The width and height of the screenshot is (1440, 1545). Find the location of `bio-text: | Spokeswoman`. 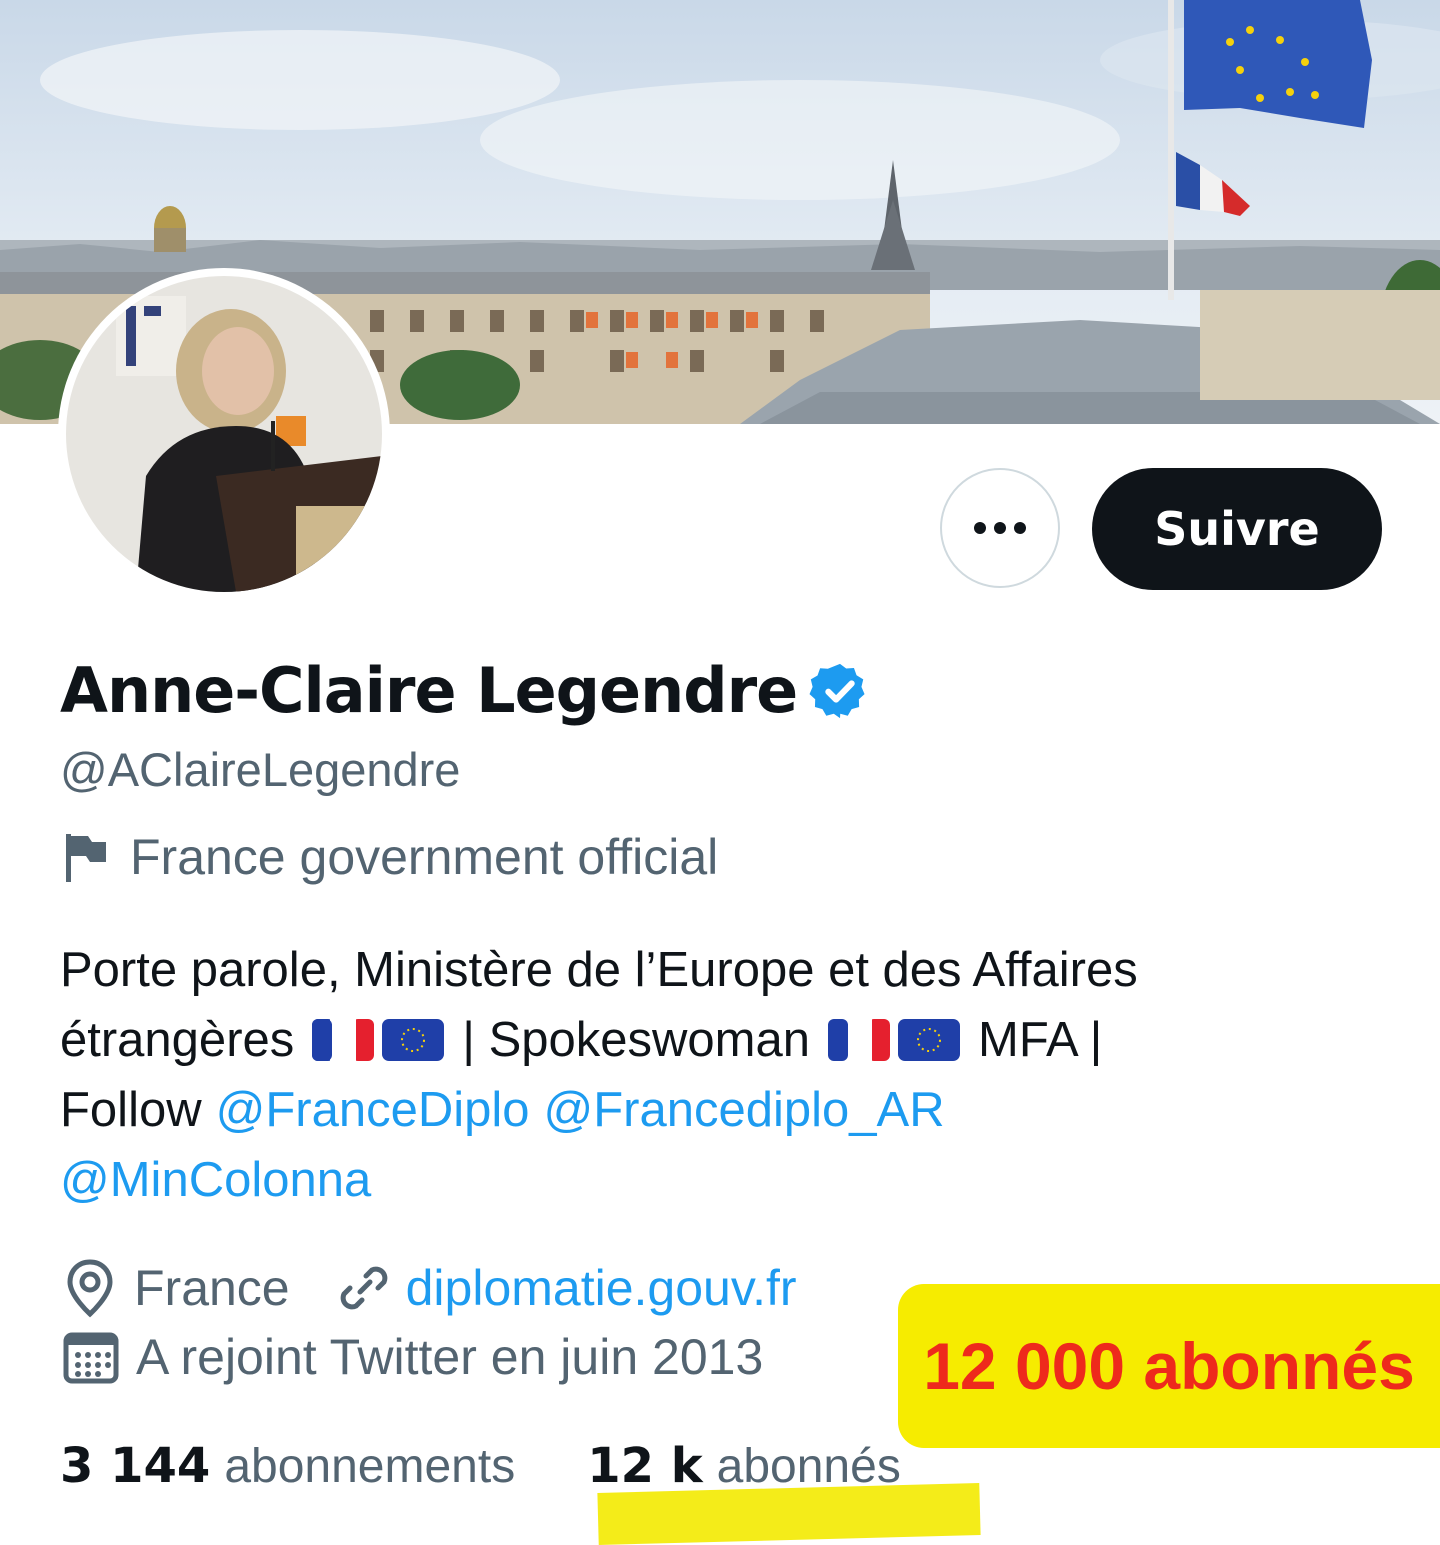

bio-text: | Spokeswoman is located at coordinates (636, 1040).